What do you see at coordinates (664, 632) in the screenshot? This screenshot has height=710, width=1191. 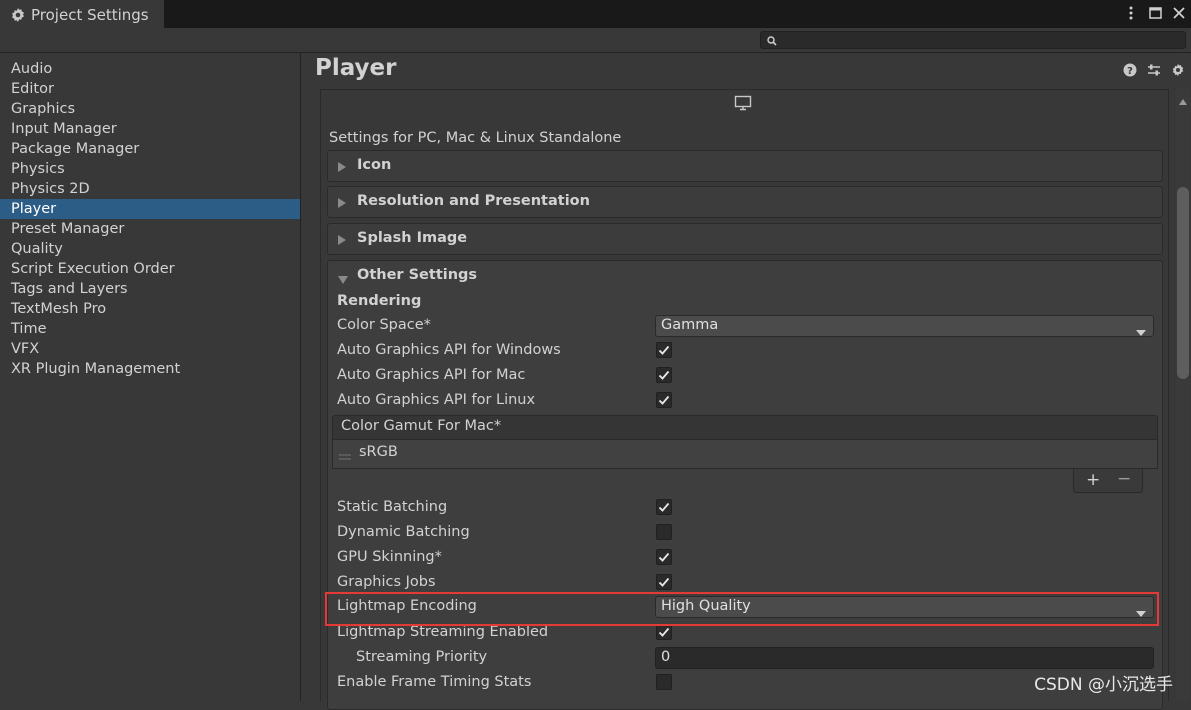 I see `lightmap-streaming-checkbox` at bounding box center [664, 632].